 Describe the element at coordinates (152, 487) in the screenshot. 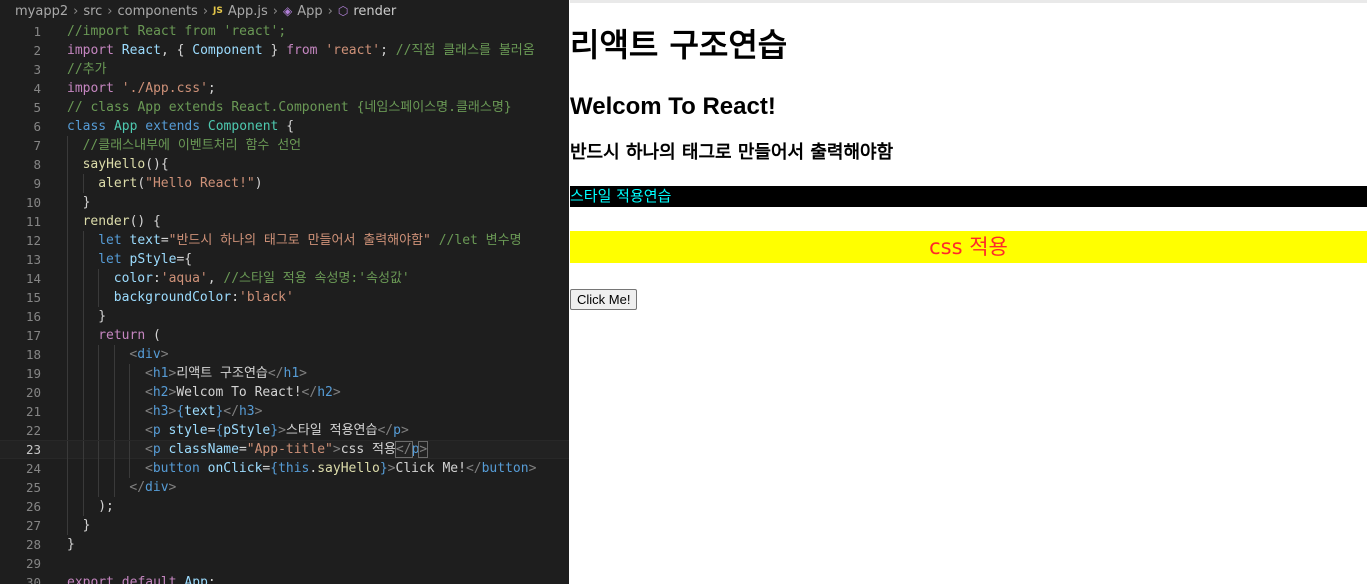

I see `code-text: </div>` at that location.